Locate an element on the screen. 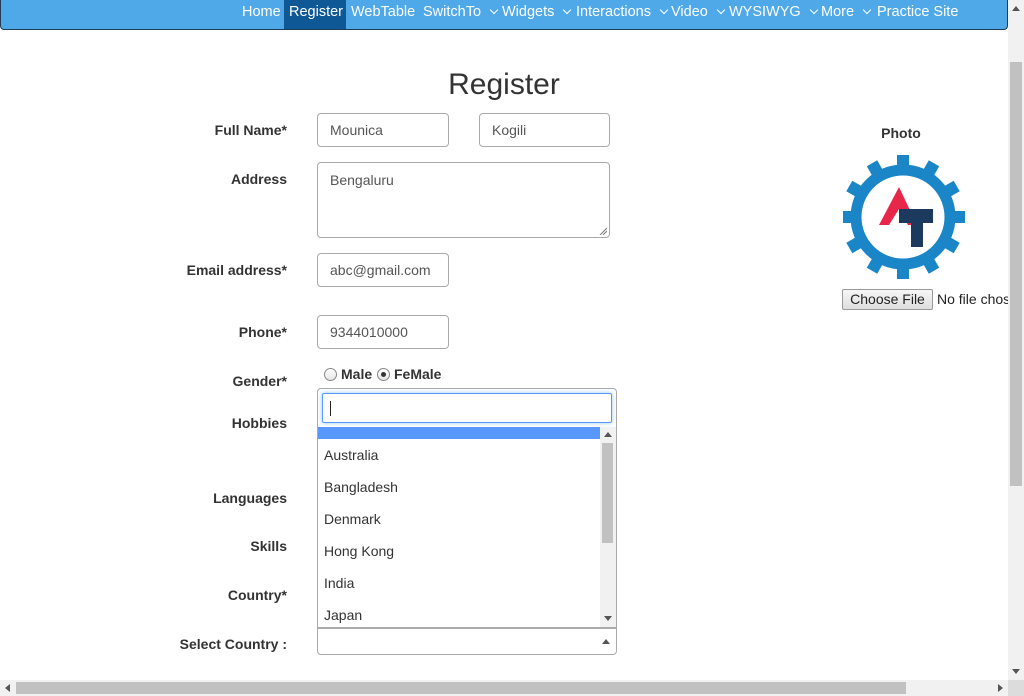  country-option: Japan is located at coordinates (459, 613).